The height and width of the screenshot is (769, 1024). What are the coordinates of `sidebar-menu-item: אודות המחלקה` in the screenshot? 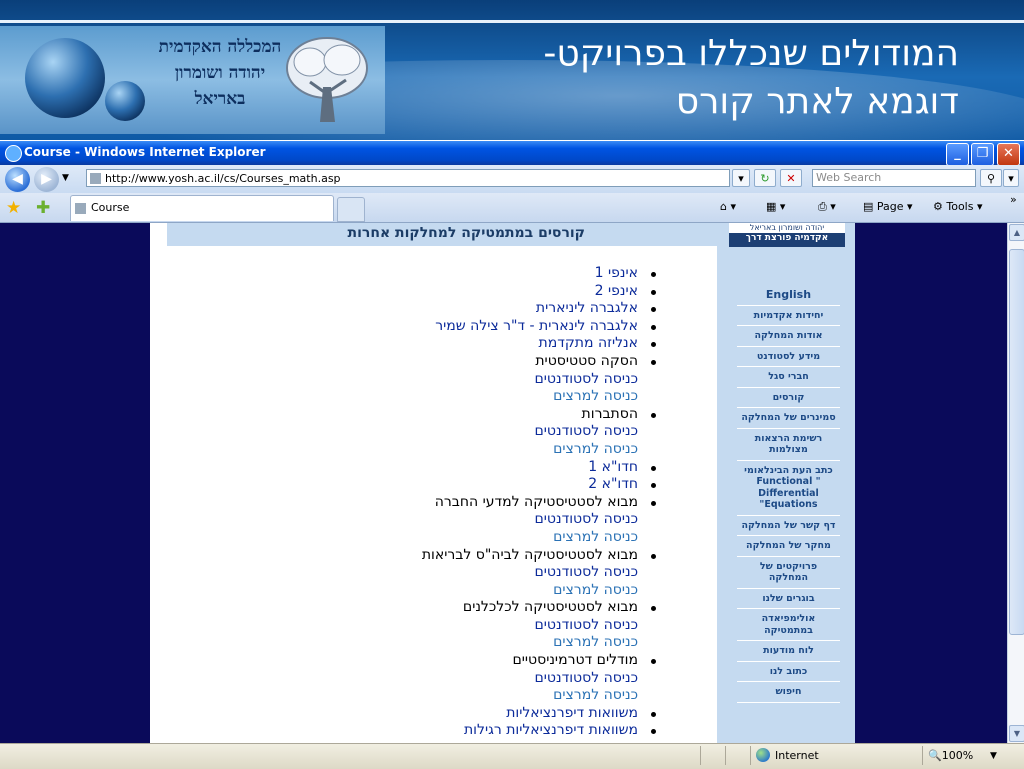 It's located at (788, 336).